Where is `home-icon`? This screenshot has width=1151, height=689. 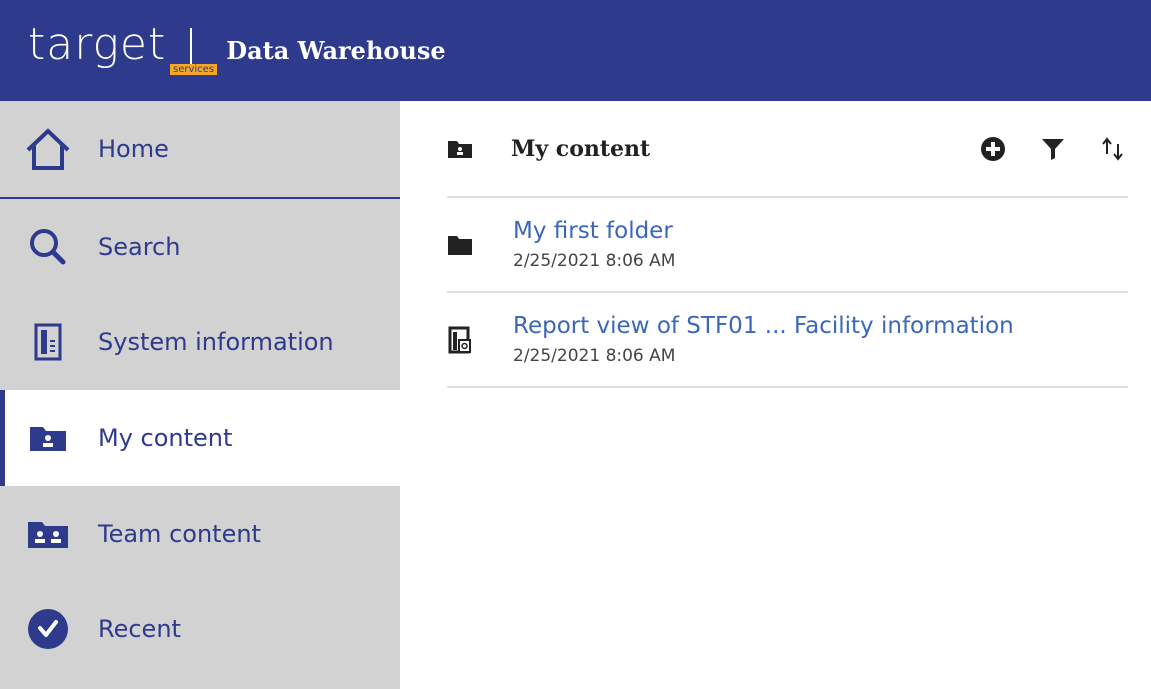
home-icon is located at coordinates (48, 149).